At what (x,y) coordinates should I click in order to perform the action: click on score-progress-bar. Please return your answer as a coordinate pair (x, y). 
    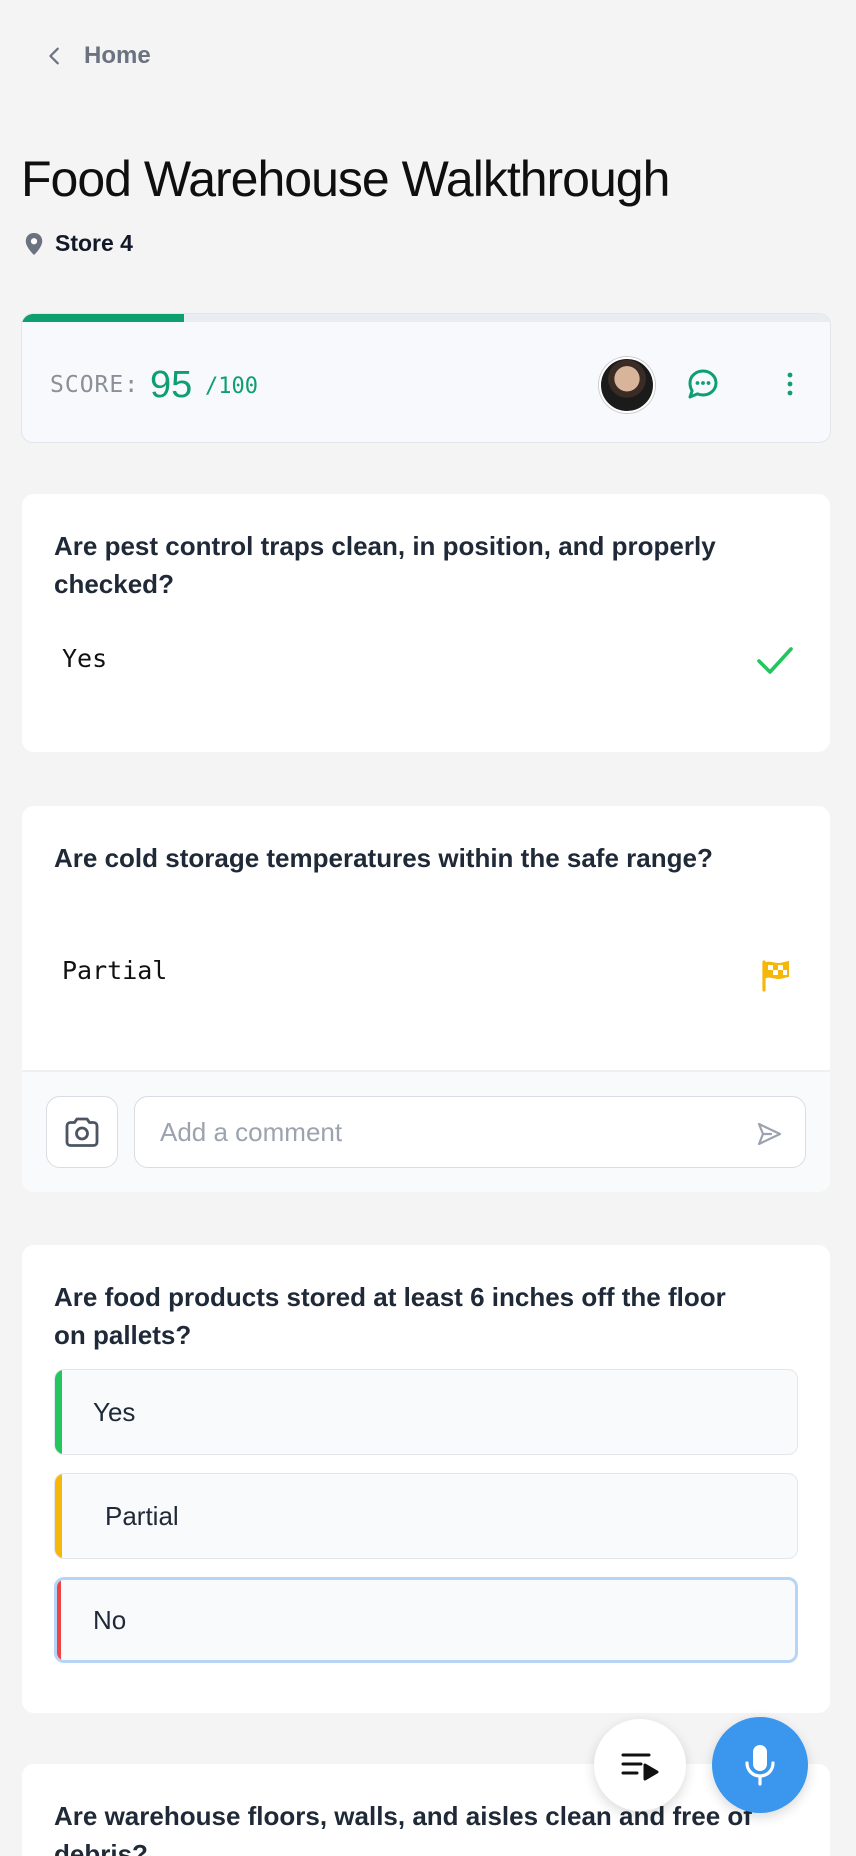
    Looking at the image, I should click on (426, 318).